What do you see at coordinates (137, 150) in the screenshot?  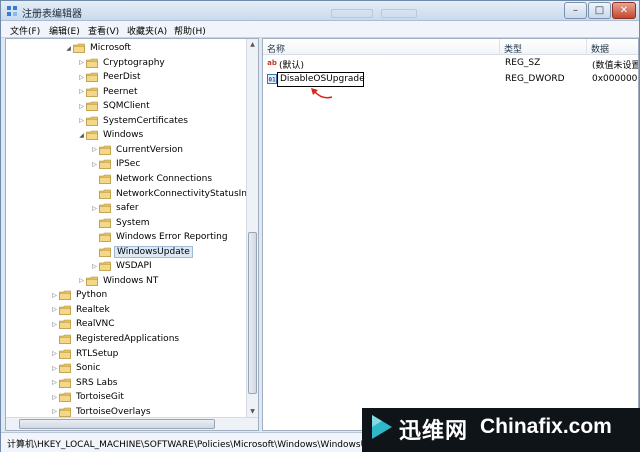 I see `tree-node: ▷ CurrentVersion` at bounding box center [137, 150].